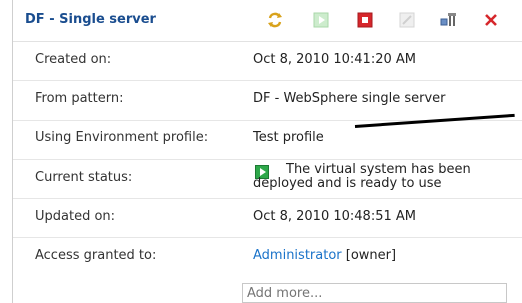 The image size is (522, 303). What do you see at coordinates (75, 216) in the screenshot?
I see `updated-on-label: Updated on:` at bounding box center [75, 216].